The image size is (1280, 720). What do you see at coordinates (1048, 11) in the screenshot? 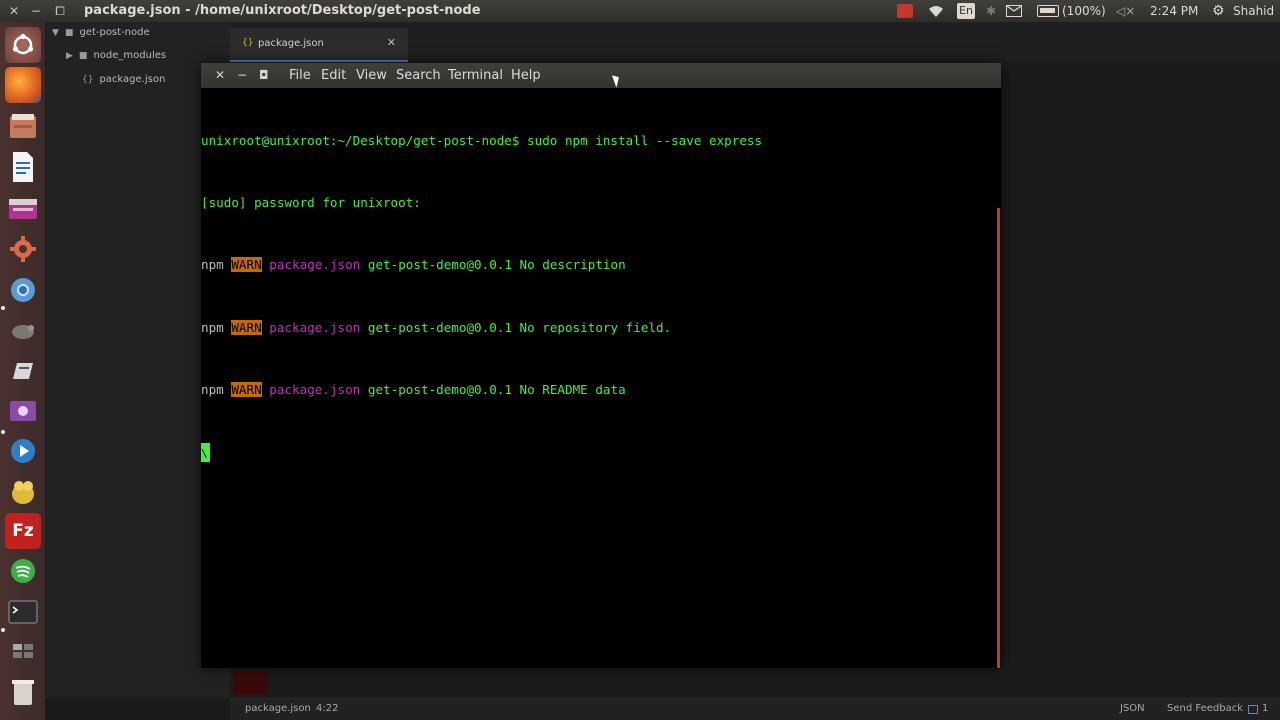
I see `battery-icon` at bounding box center [1048, 11].